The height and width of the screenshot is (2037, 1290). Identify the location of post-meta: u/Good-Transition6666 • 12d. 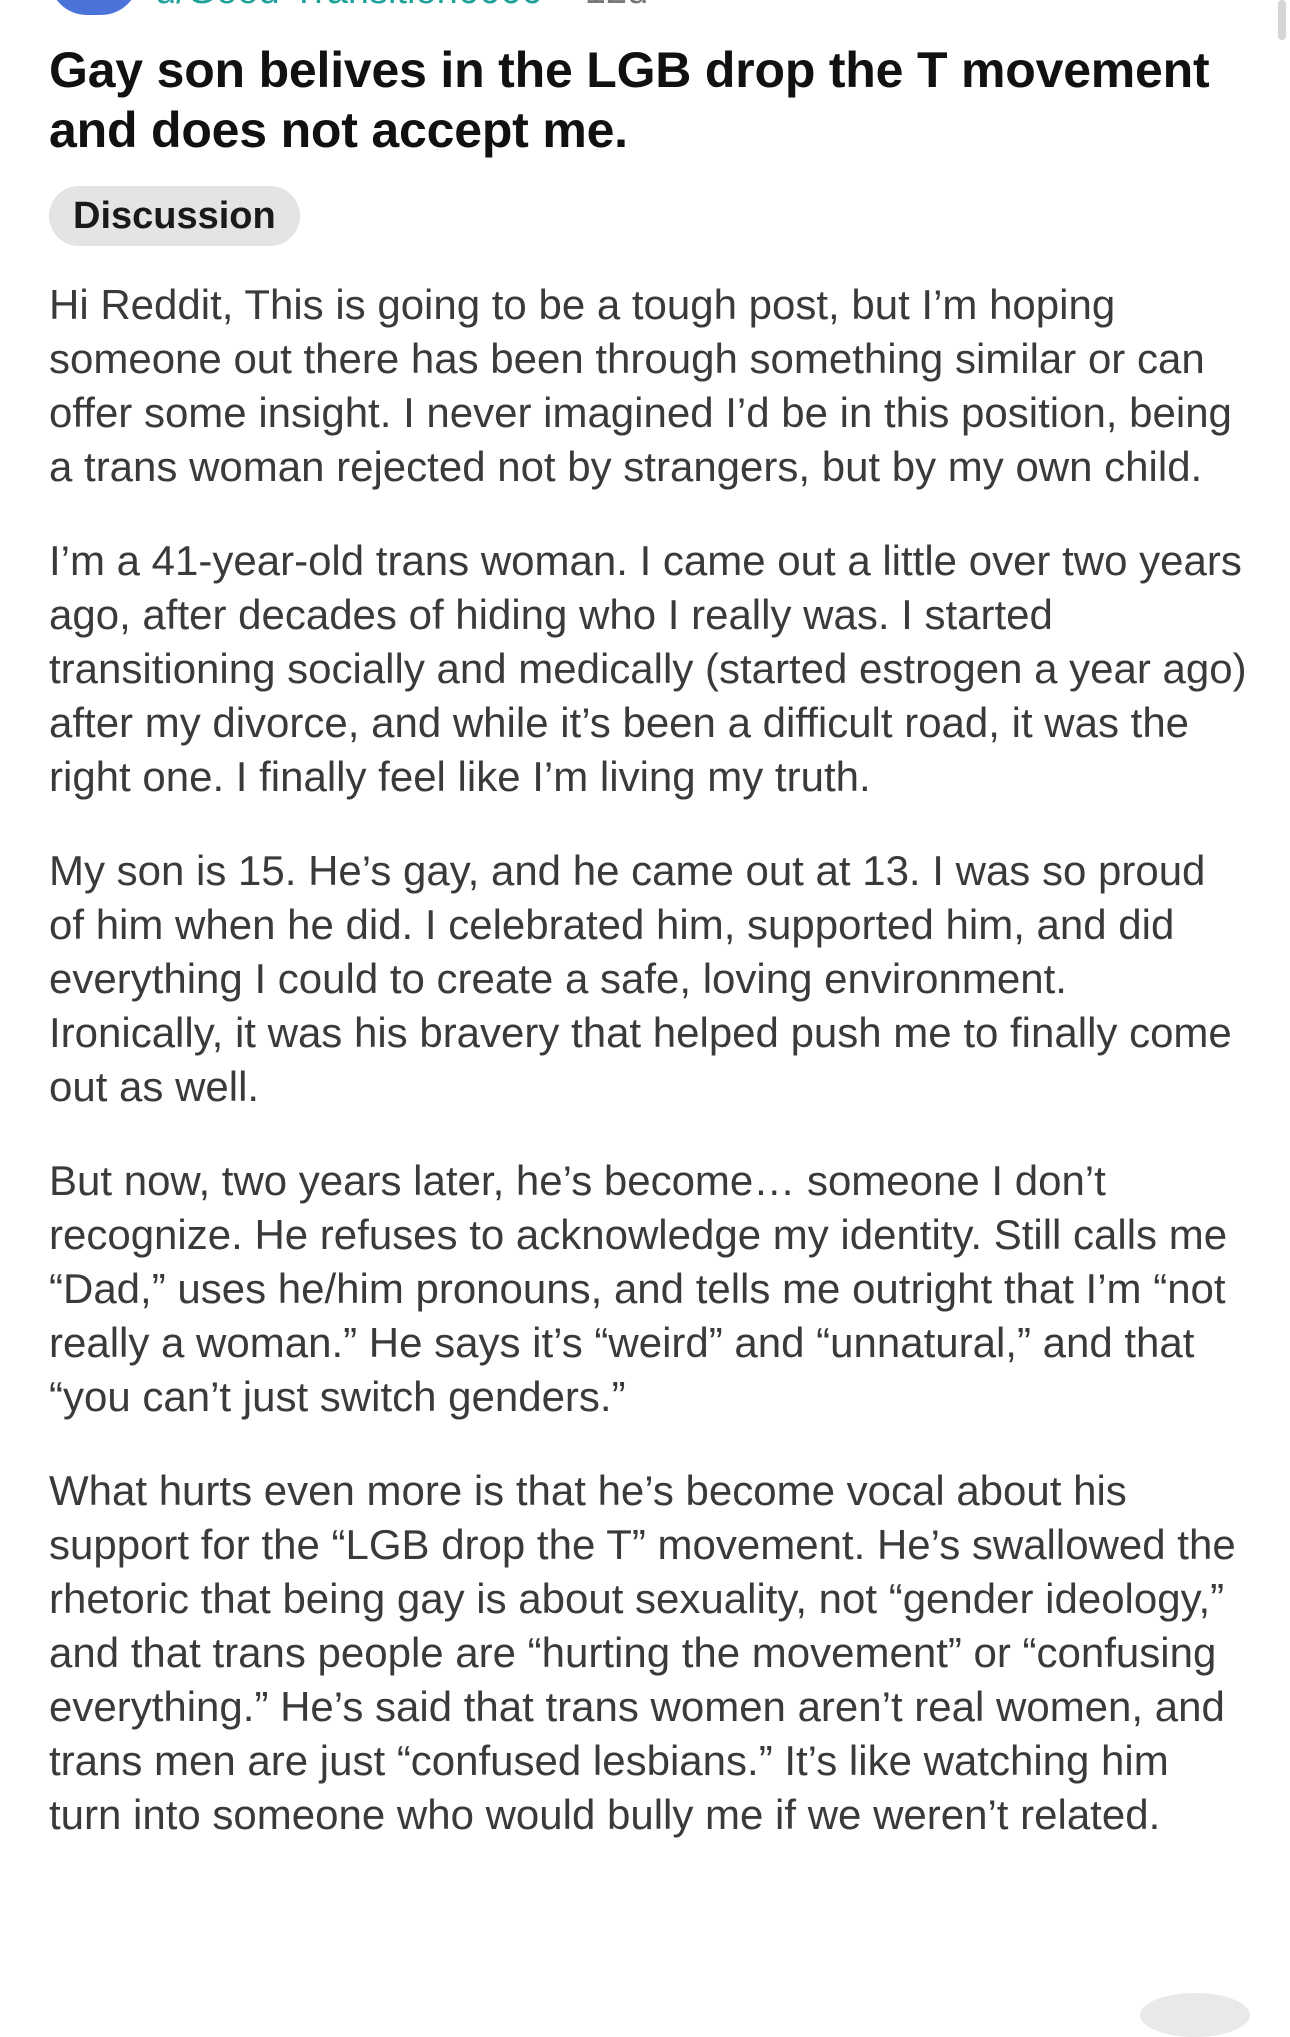
(348, 9).